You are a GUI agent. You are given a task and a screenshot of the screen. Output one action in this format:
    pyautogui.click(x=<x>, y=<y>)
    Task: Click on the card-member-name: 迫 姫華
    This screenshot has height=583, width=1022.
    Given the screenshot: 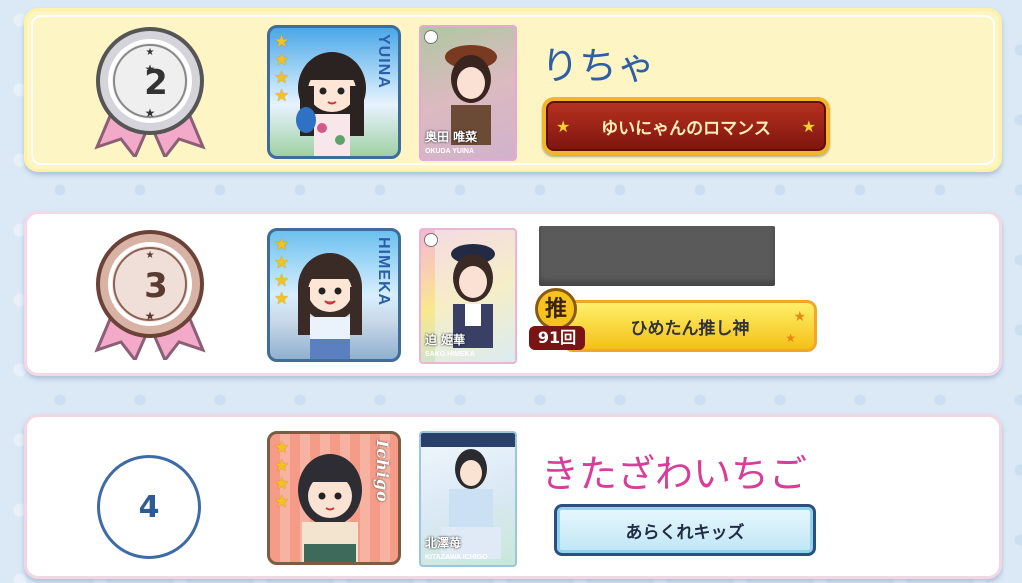 What is the action you would take?
    pyautogui.click(x=445, y=340)
    